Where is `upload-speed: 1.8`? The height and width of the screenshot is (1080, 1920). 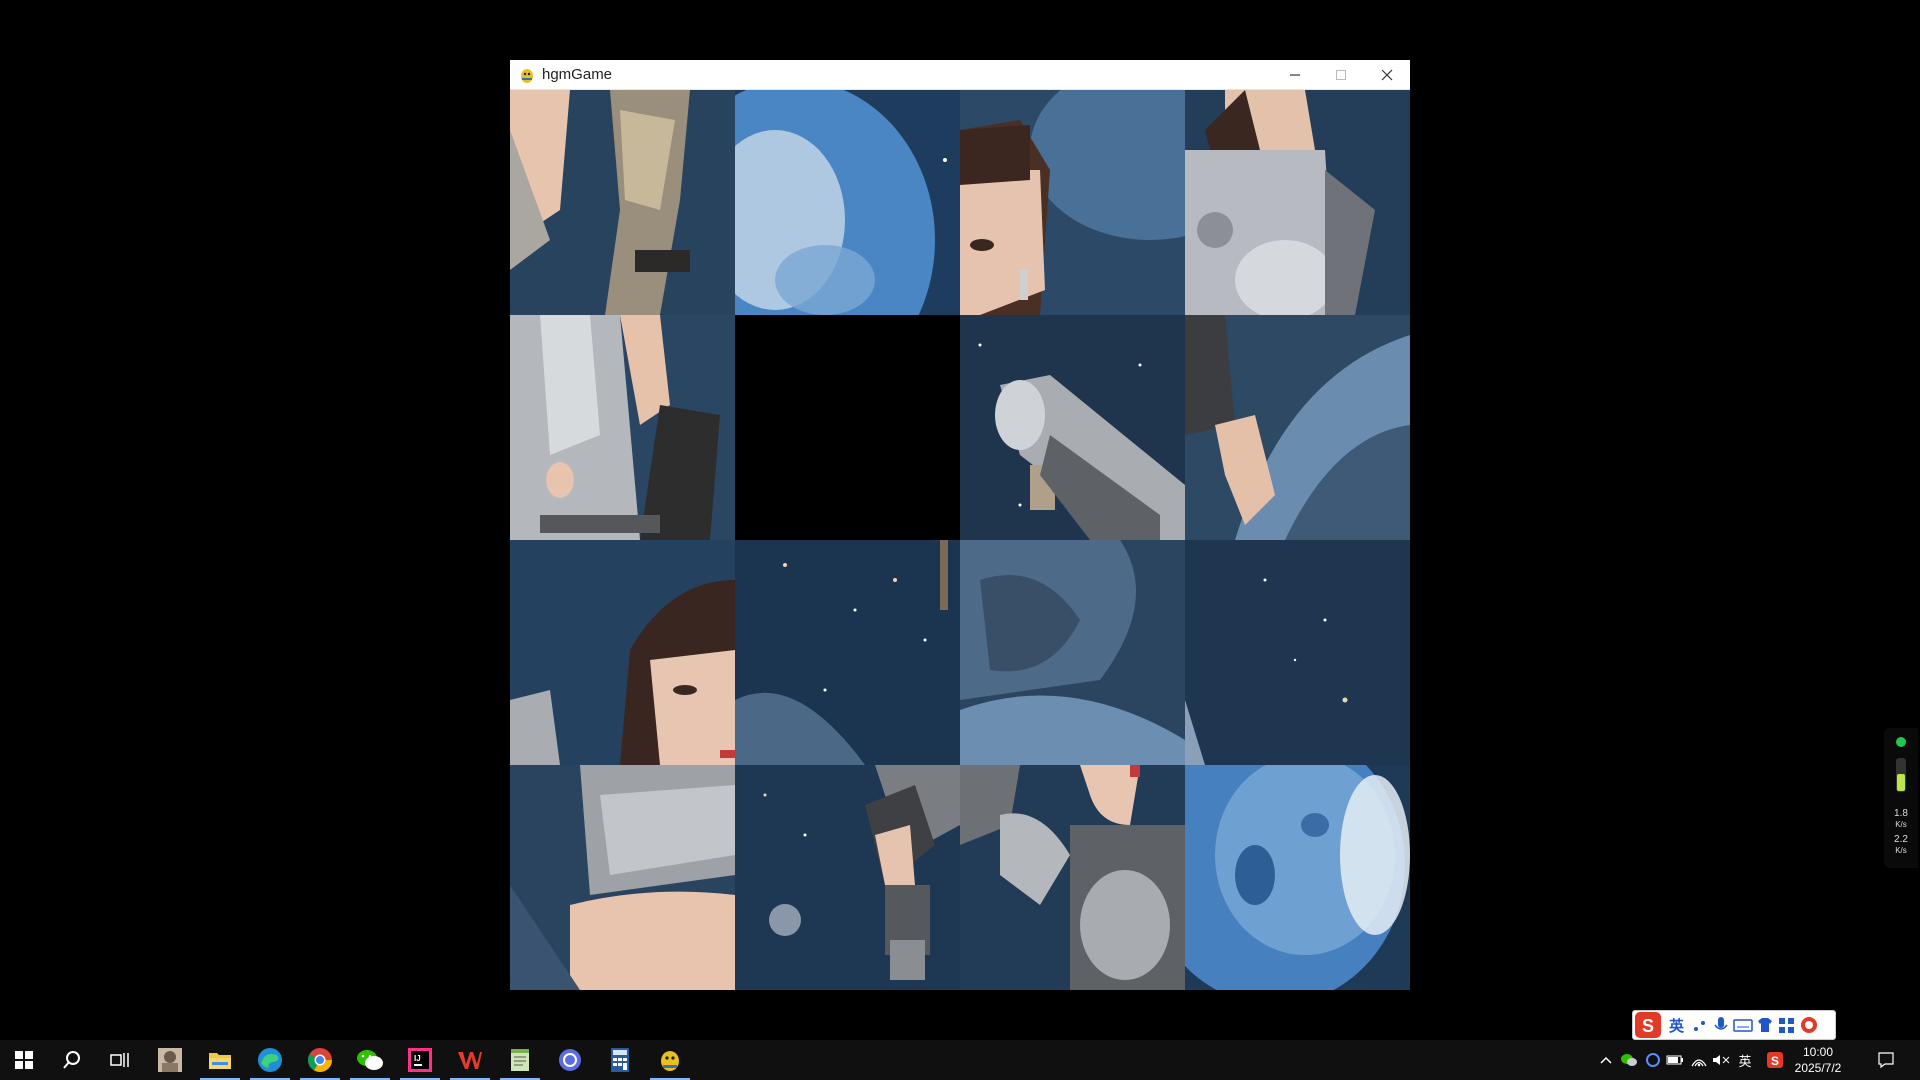
upload-speed: 1.8 is located at coordinates (1901, 813).